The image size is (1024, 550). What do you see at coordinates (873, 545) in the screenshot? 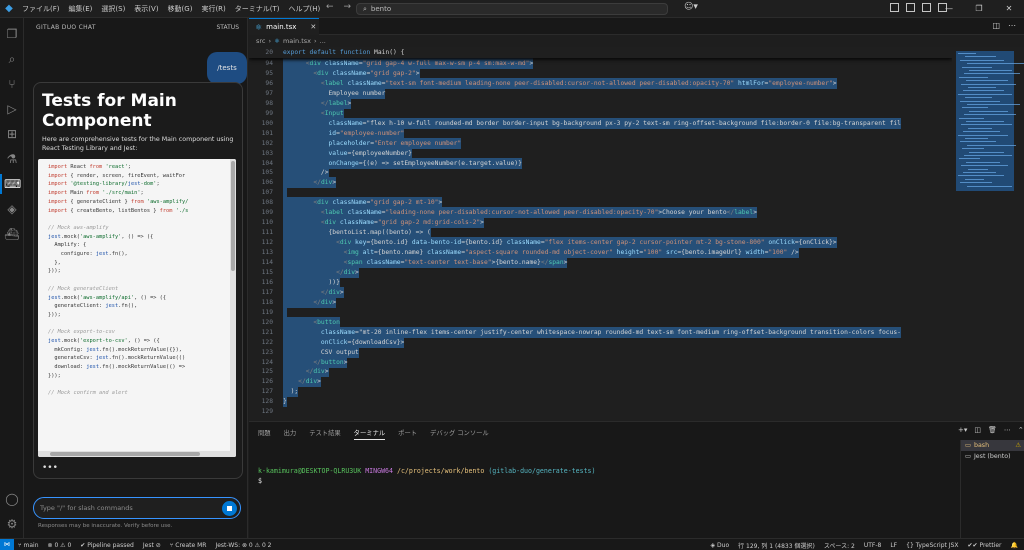
I see `status-encoding: UTF-8` at bounding box center [873, 545].